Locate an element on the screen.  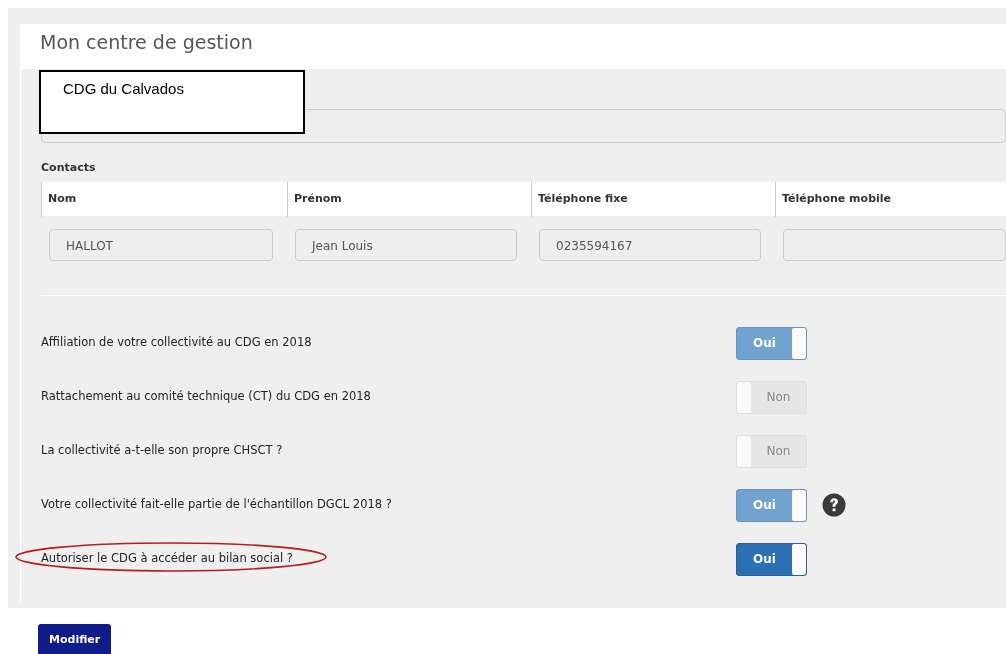
column-header: Téléphone mobile is located at coordinates (890, 199).